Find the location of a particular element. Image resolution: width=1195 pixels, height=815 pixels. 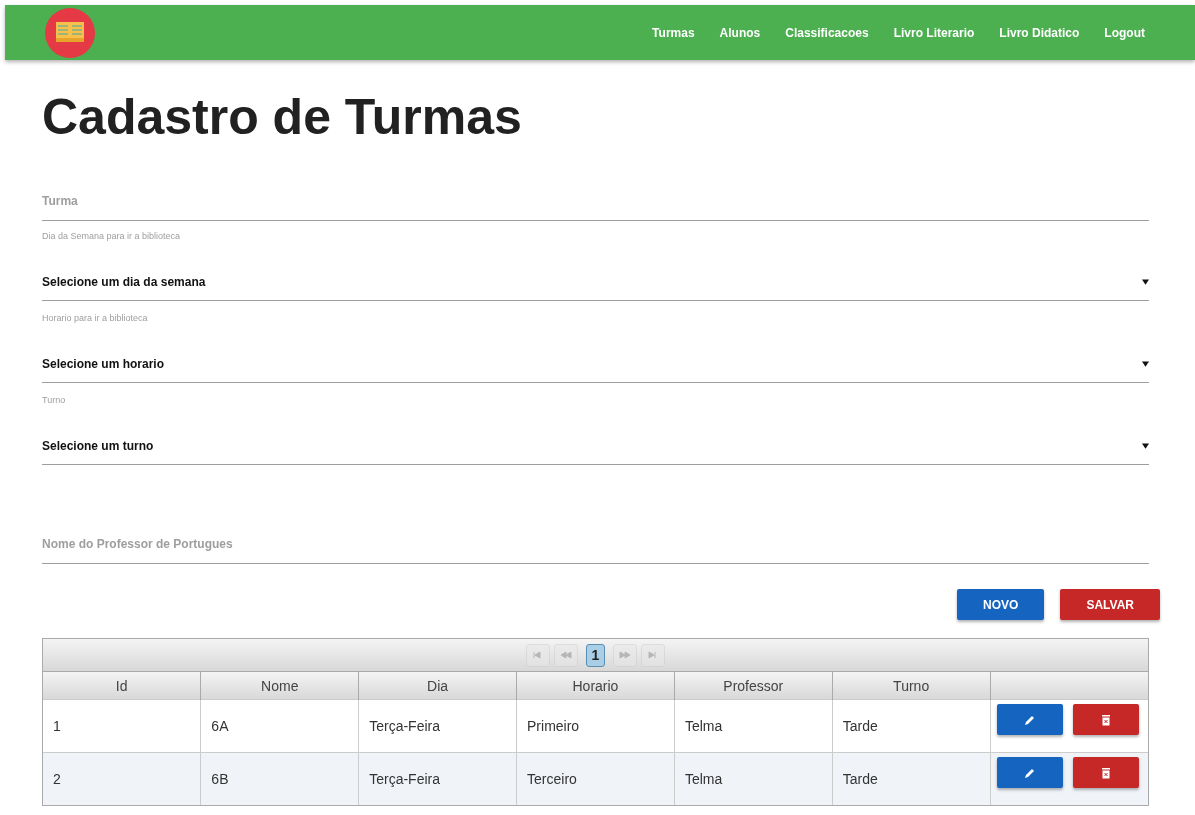

column-header: Dia is located at coordinates (437, 686).